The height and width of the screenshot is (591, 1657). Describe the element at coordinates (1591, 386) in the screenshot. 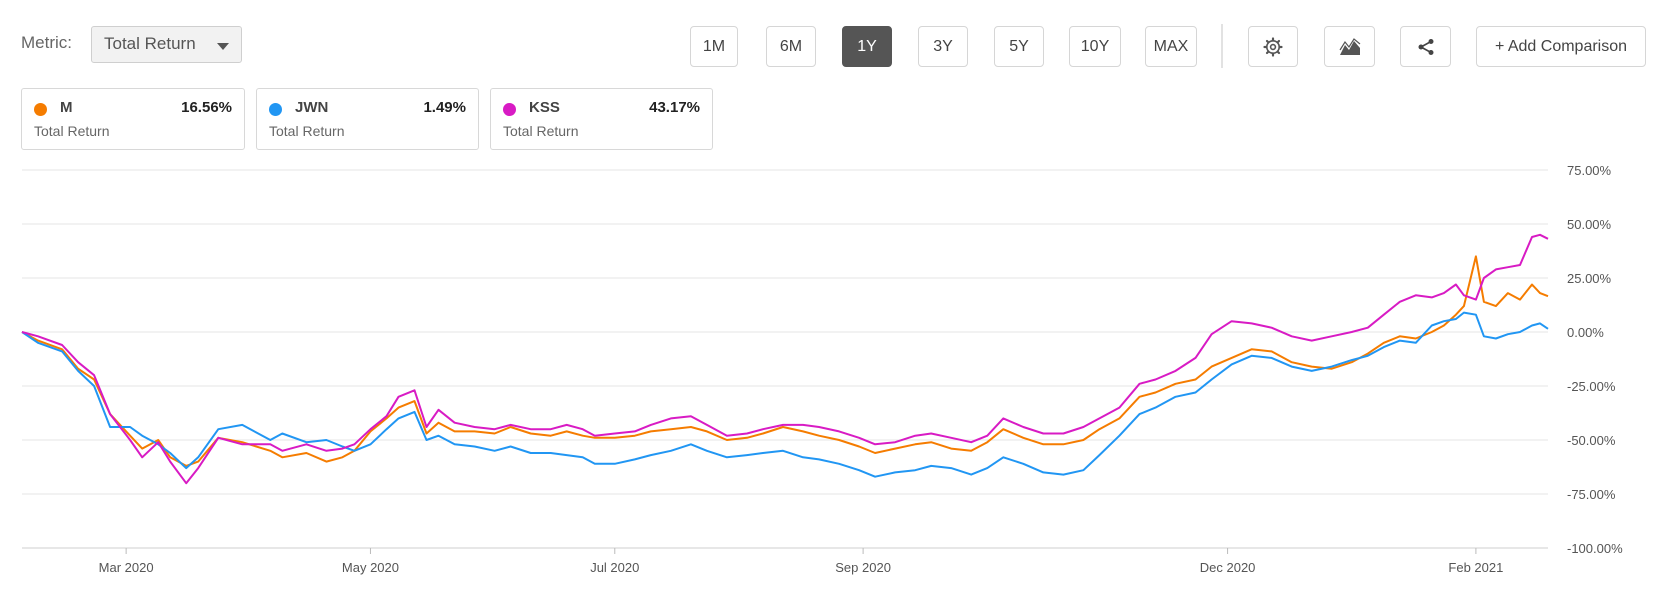

I see `y-tick-label: -25.00%` at that location.